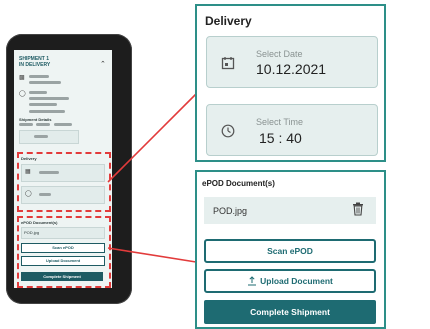 This screenshot has width=430, height=329. Describe the element at coordinates (62, 276) in the screenshot. I see `phone-complete-button: Complete Shipment` at that location.